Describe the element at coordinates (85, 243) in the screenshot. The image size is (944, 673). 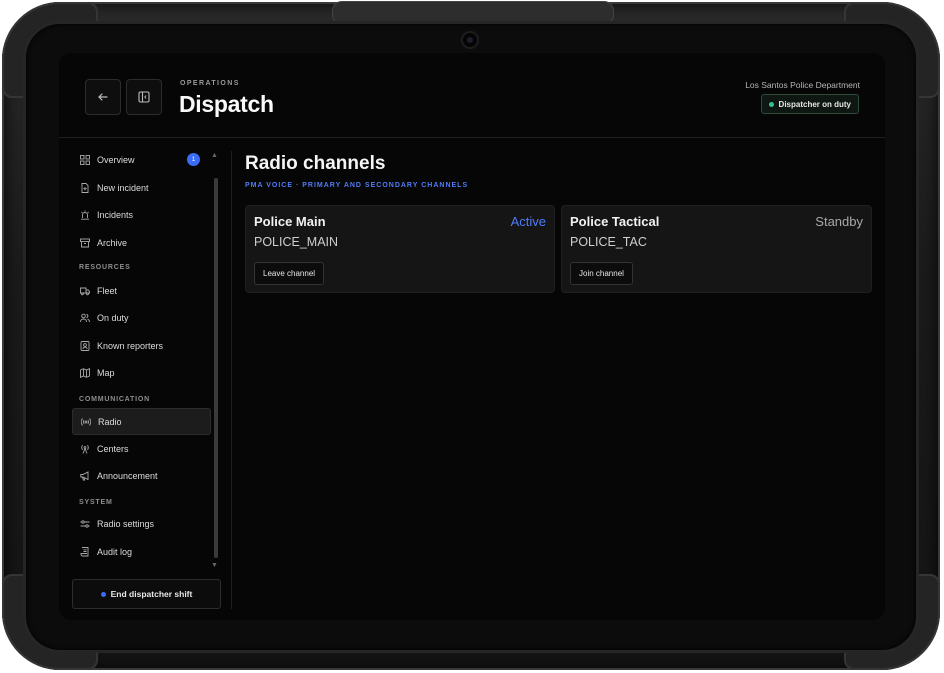
I see `archive-icon` at that location.